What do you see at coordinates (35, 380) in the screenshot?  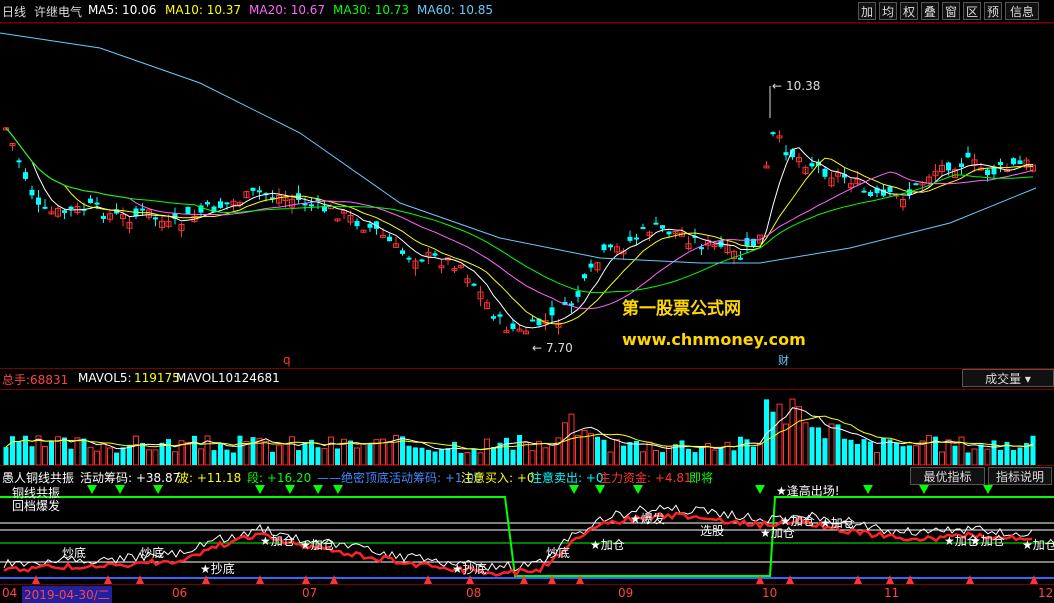 I see `total-label: 总手:68831` at bounding box center [35, 380].